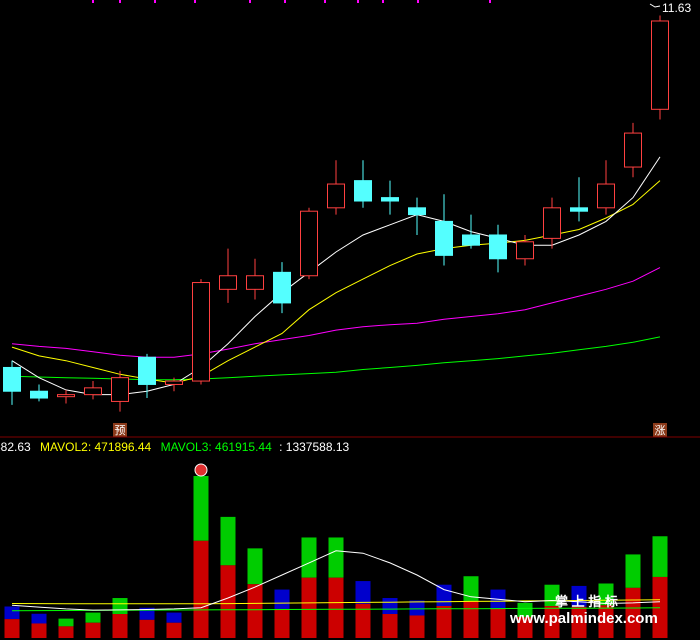 This screenshot has height=640, width=700. What do you see at coordinates (660, 430) in the screenshot?
I see `signal-rise-label-group: 涨` at bounding box center [660, 430].